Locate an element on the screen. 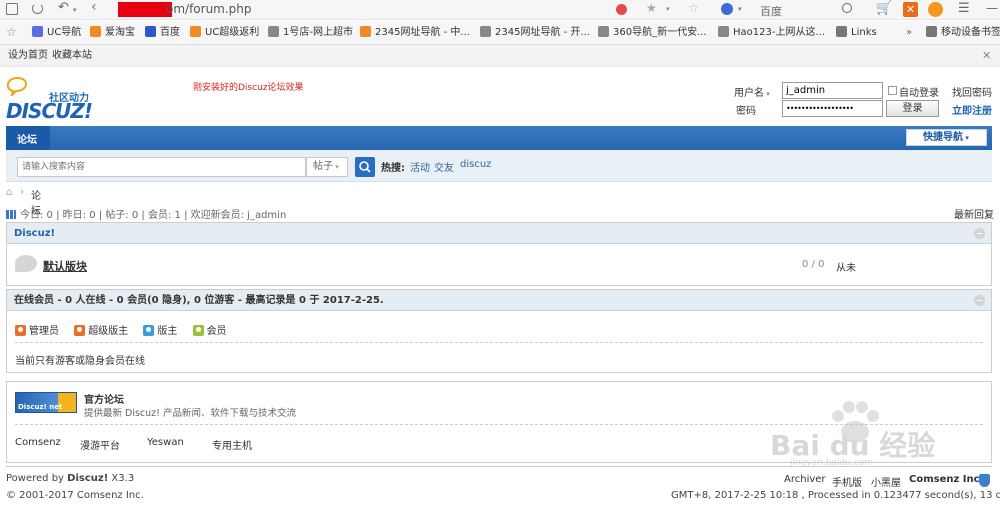 This screenshot has width=1000, height=511. site-logo: 社区动力 DISCUZ! is located at coordinates (56, 100).